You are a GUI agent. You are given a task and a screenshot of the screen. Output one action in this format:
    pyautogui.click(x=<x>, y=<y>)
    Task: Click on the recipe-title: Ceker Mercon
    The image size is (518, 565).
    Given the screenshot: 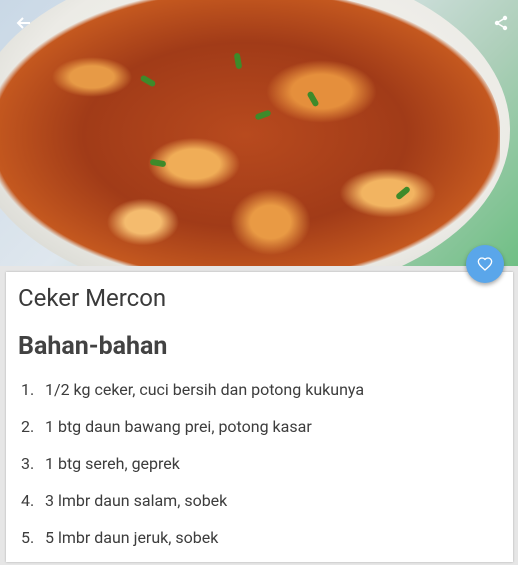 What is the action you would take?
    pyautogui.click(x=92, y=298)
    